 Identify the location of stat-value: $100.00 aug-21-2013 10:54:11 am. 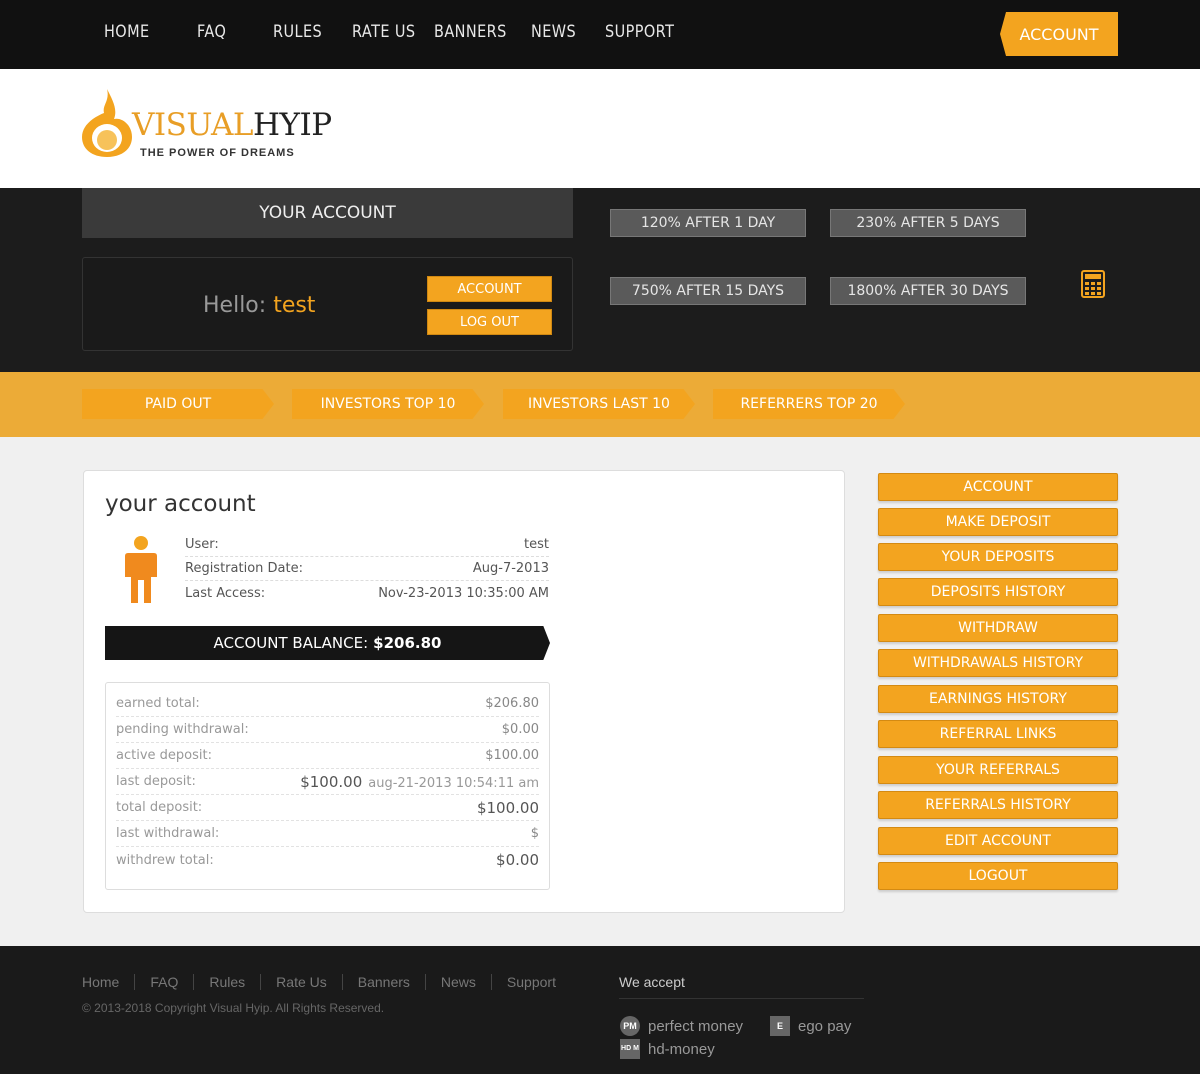
(419, 782).